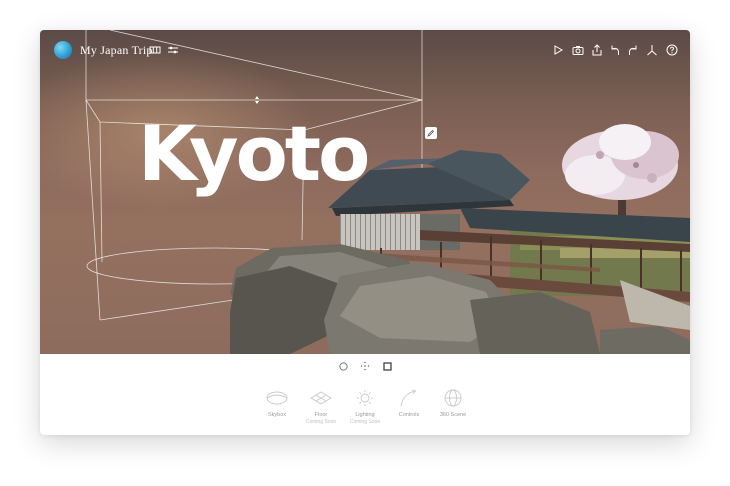 The width and height of the screenshot is (730, 486). What do you see at coordinates (633, 50) in the screenshot?
I see `redo-icon` at bounding box center [633, 50].